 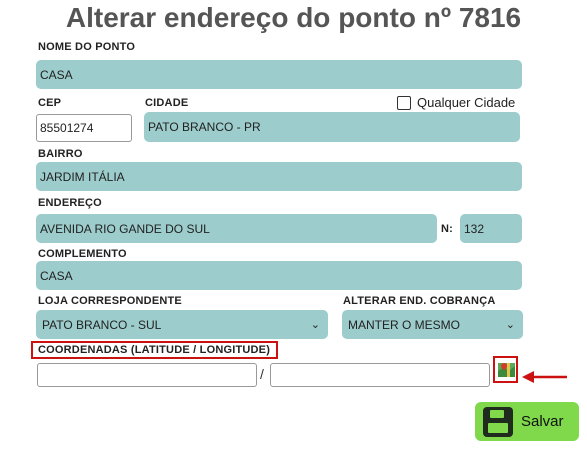 I want to click on page-title: Alterar endereço do ponto nº 7816, so click(x=293, y=17).